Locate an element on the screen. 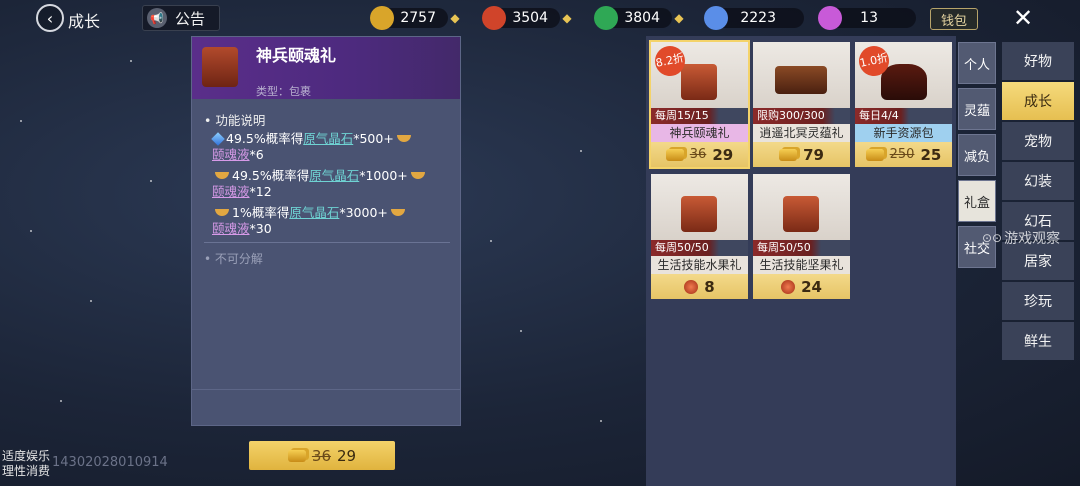  shop-item-card: 1.0折 每日4/4 新手资源包 250 25 is located at coordinates (903, 104).